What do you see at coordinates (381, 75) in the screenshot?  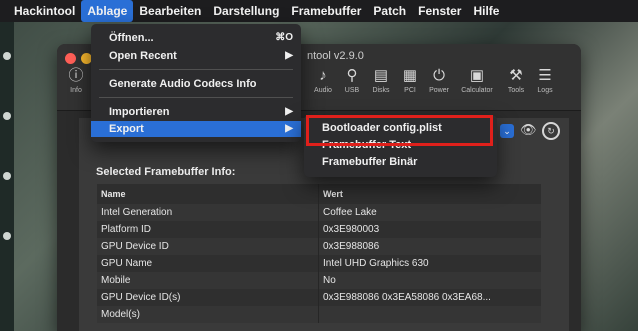 I see `disks-icon: ▤` at bounding box center [381, 75].